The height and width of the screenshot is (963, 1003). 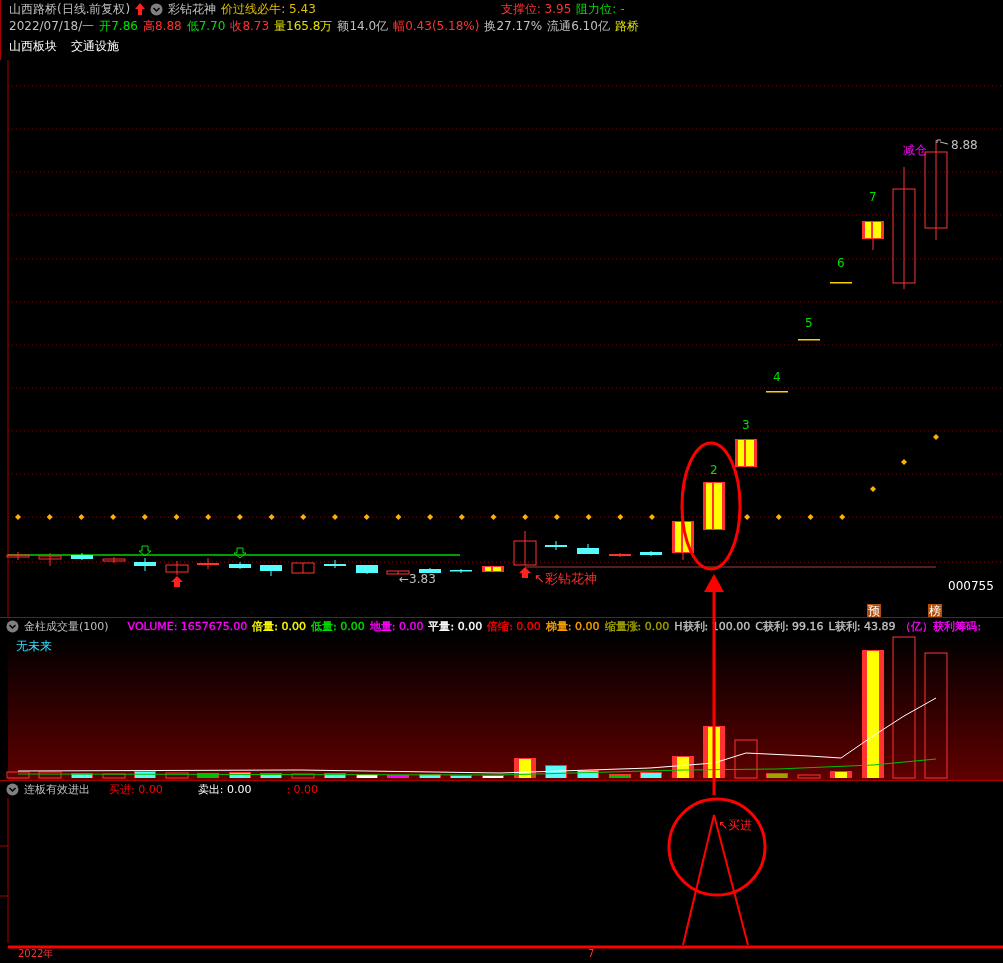 What do you see at coordinates (417, 579) in the screenshot?
I see `price-label: ←3.83` at bounding box center [417, 579].